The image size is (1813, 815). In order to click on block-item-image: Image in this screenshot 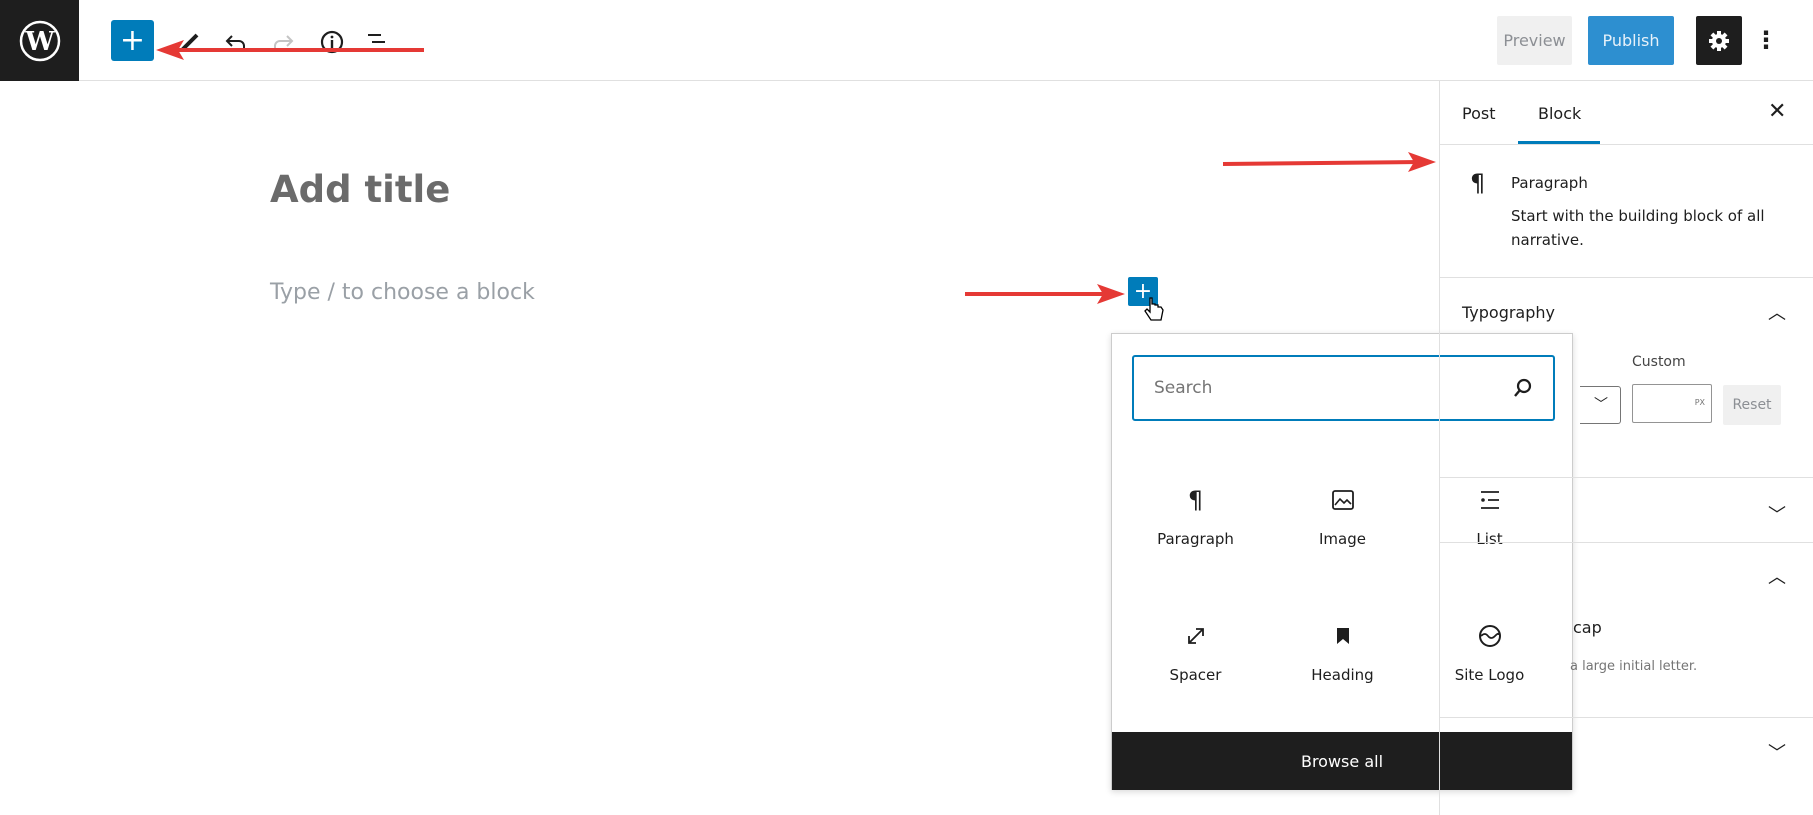, I will do `click(1342, 535)`.